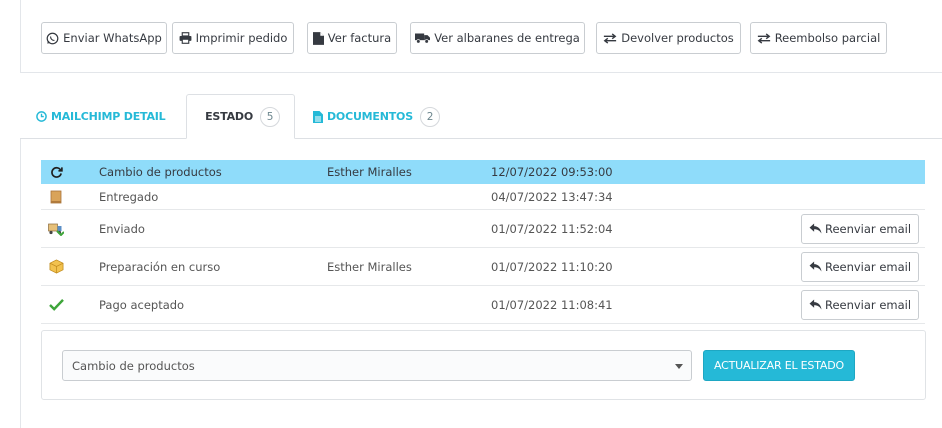  Describe the element at coordinates (552, 228) in the screenshot. I see `history-date: 01/07/2022 11:52:04` at that location.